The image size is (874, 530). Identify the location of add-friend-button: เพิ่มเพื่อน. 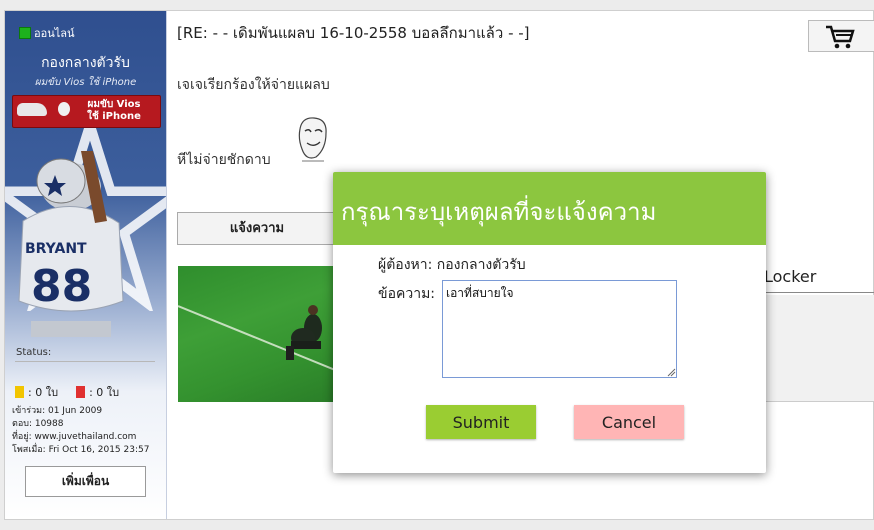
(85, 481).